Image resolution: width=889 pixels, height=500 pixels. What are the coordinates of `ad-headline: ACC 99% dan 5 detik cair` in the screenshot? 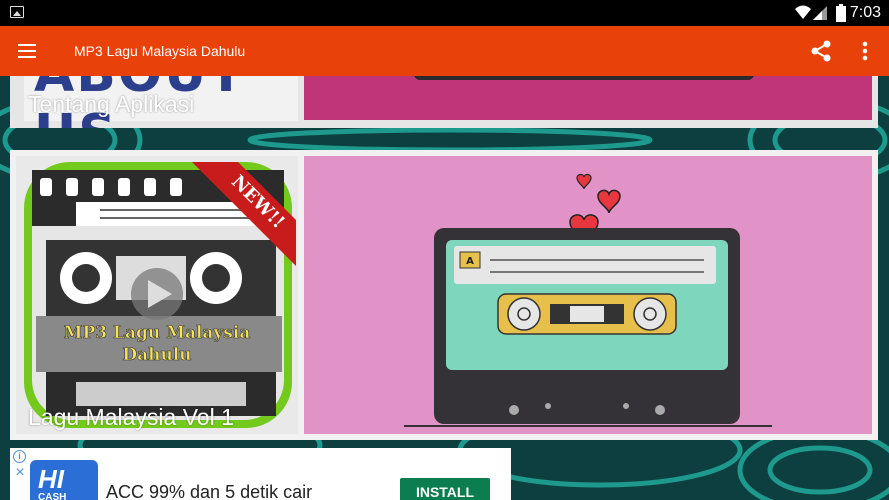 It's located at (209, 491).